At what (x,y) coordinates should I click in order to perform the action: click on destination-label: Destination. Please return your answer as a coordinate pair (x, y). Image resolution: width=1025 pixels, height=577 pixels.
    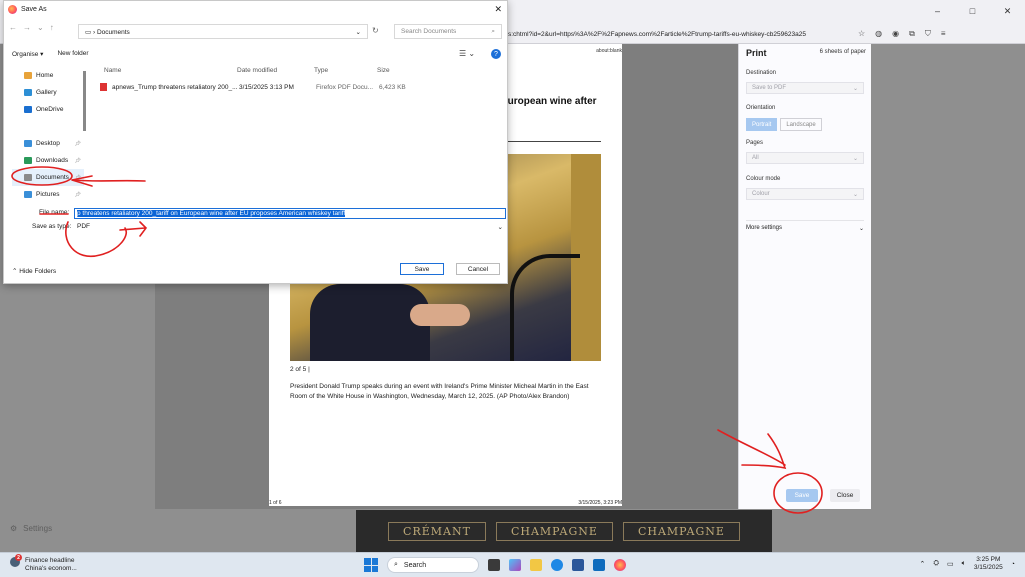
    Looking at the image, I should click on (761, 73).